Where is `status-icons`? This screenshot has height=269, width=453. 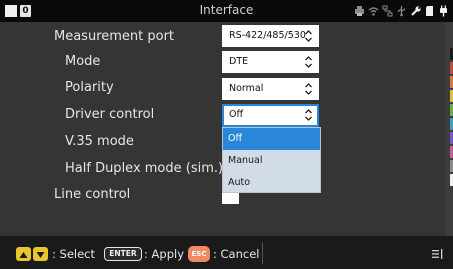 status-icons is located at coordinates (401, 11).